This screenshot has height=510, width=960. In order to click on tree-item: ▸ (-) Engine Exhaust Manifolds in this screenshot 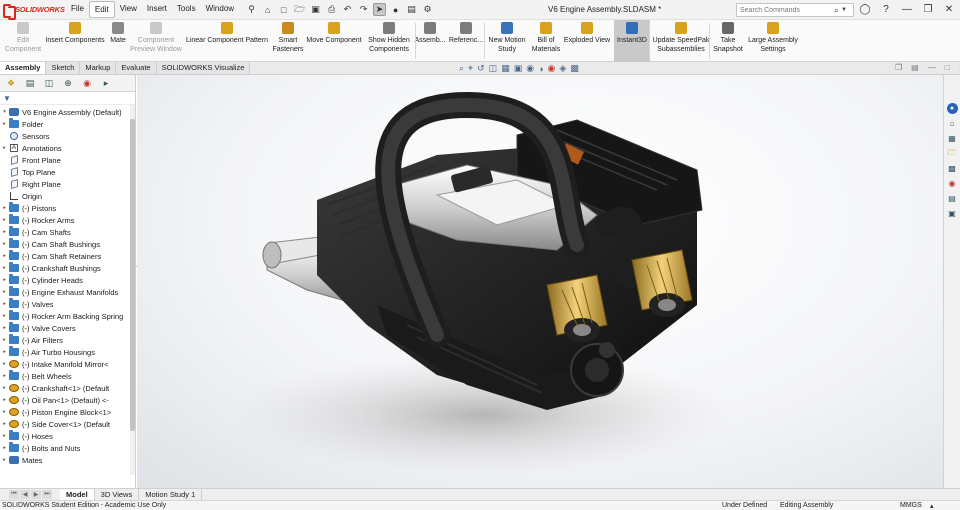, I will do `click(67, 292)`.